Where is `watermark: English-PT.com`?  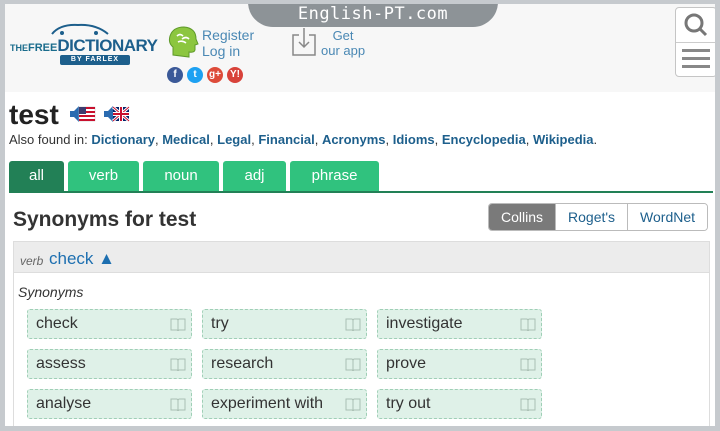
watermark: English-PT.com is located at coordinates (373, 15).